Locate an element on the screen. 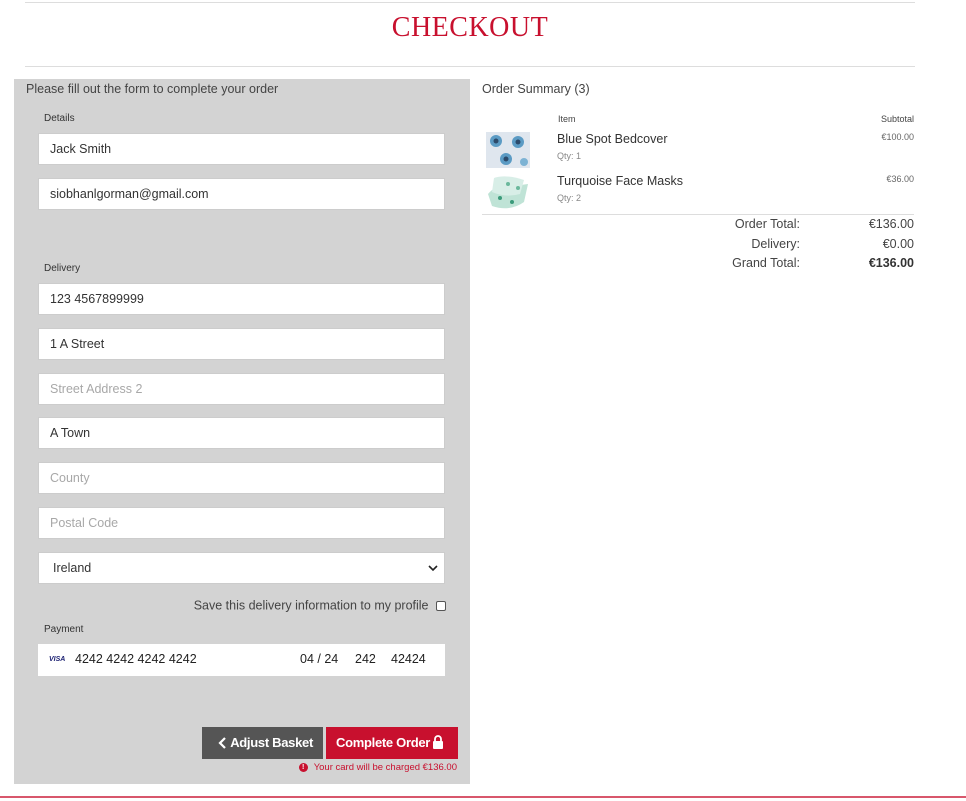 This screenshot has height=801, width=966. lock-icon is located at coordinates (438, 742).